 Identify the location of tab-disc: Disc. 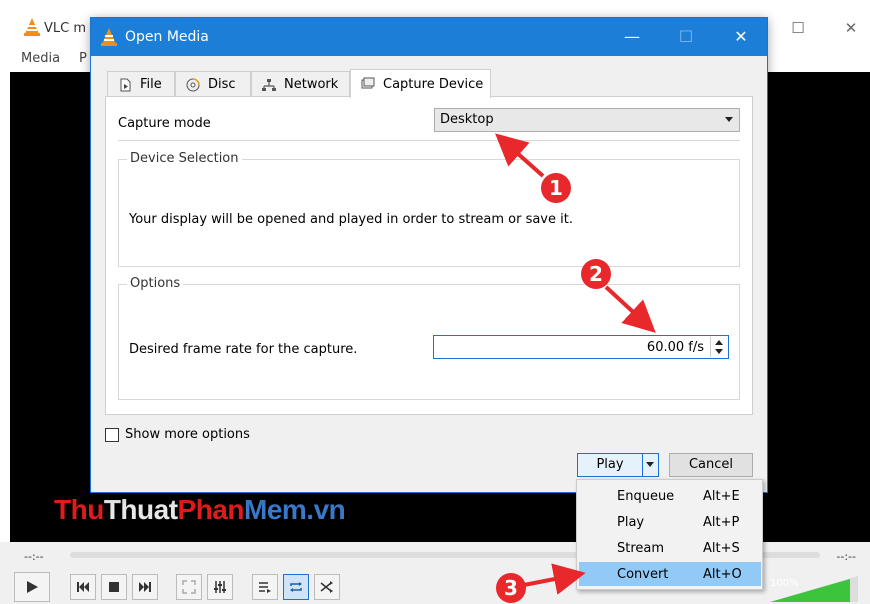
(213, 84).